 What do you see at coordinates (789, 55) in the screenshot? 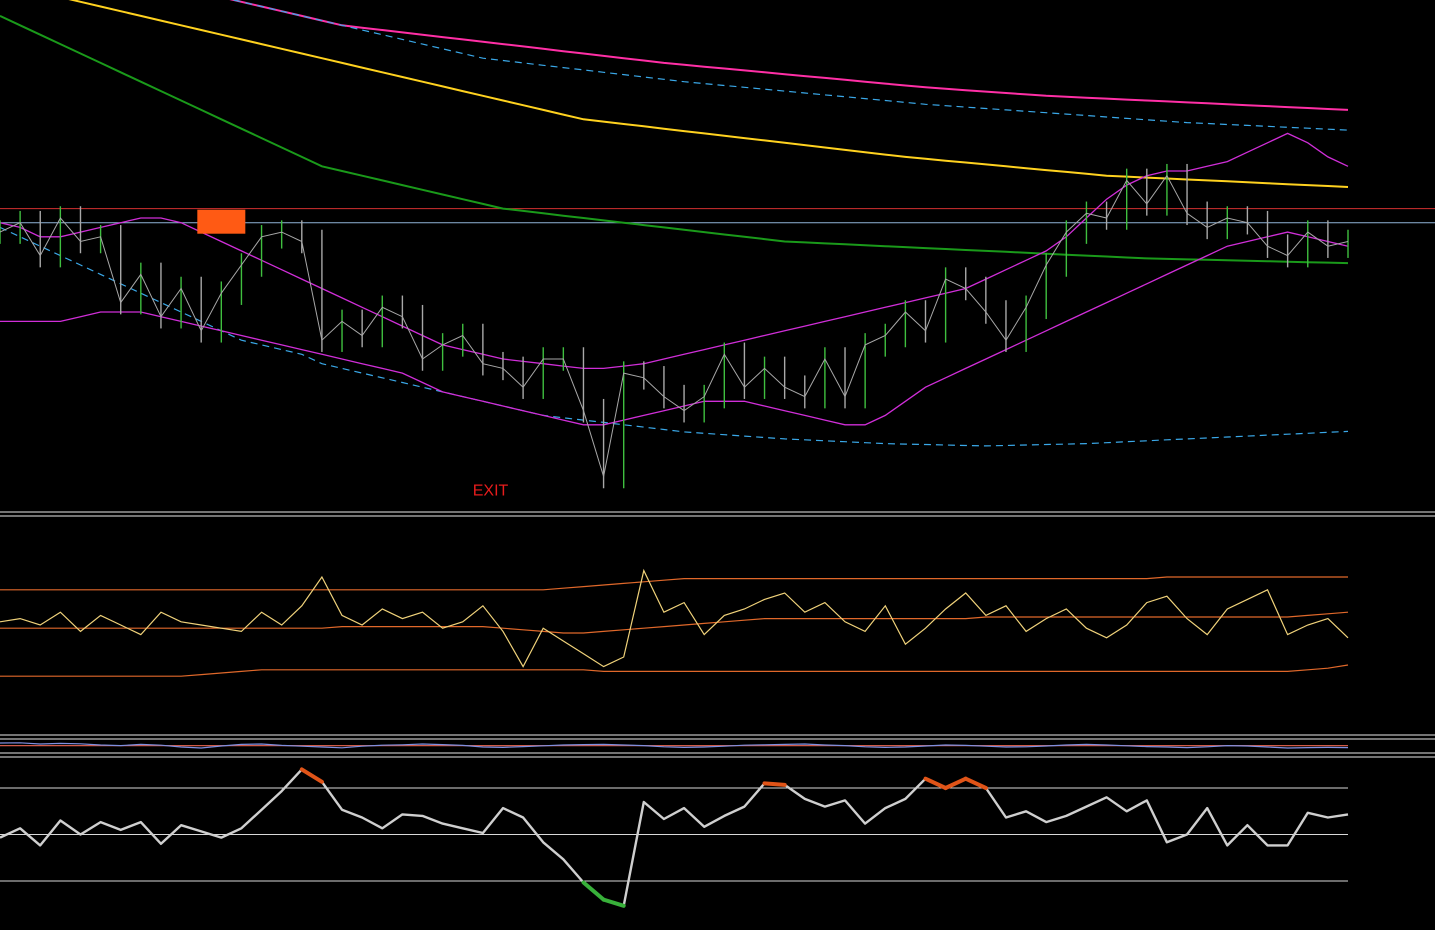
I see `ma-pink-line` at bounding box center [789, 55].